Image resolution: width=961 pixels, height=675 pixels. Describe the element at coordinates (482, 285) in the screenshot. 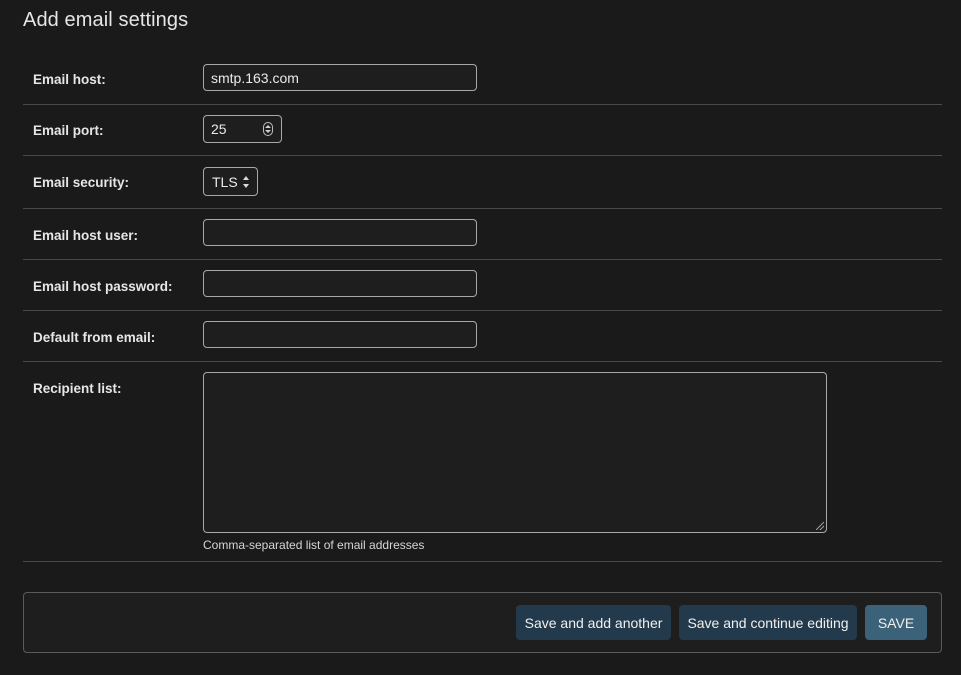

I see `email-host-password-row: Email host password:` at that location.